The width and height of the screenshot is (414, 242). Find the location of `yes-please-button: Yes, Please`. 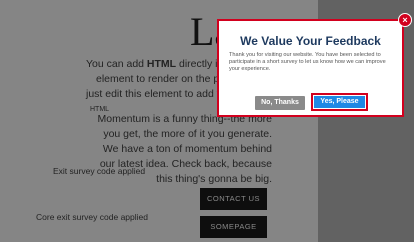

yes-please-button: Yes, Please is located at coordinates (339, 102).